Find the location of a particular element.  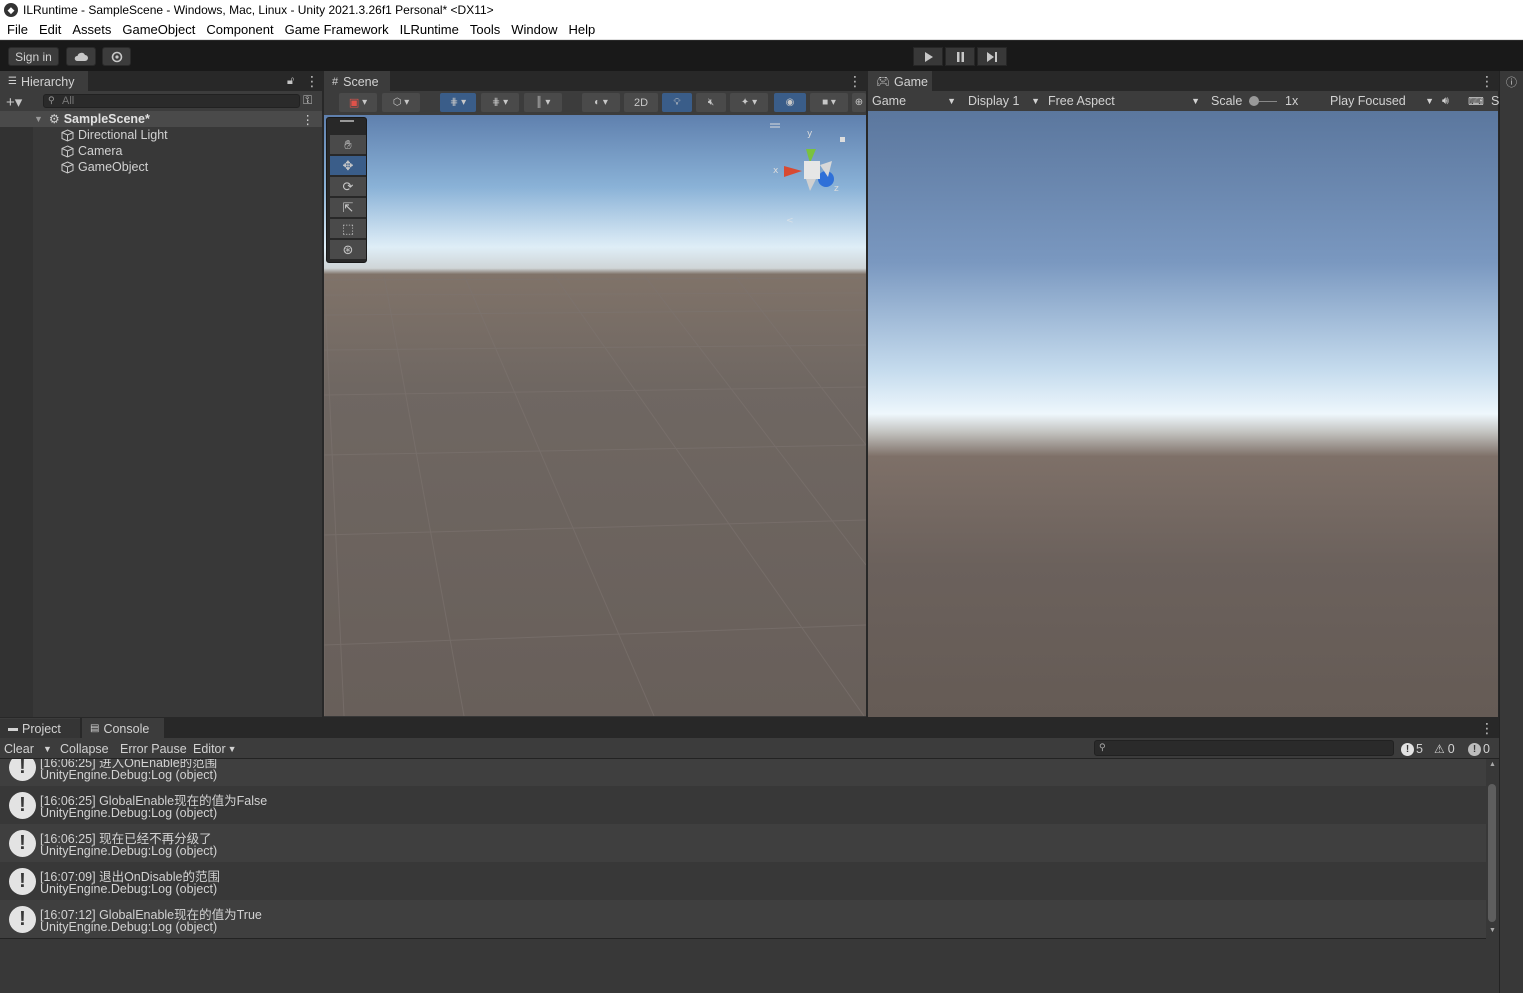

scene-orientation-gizmo: y x z < is located at coordinates (809, 176).